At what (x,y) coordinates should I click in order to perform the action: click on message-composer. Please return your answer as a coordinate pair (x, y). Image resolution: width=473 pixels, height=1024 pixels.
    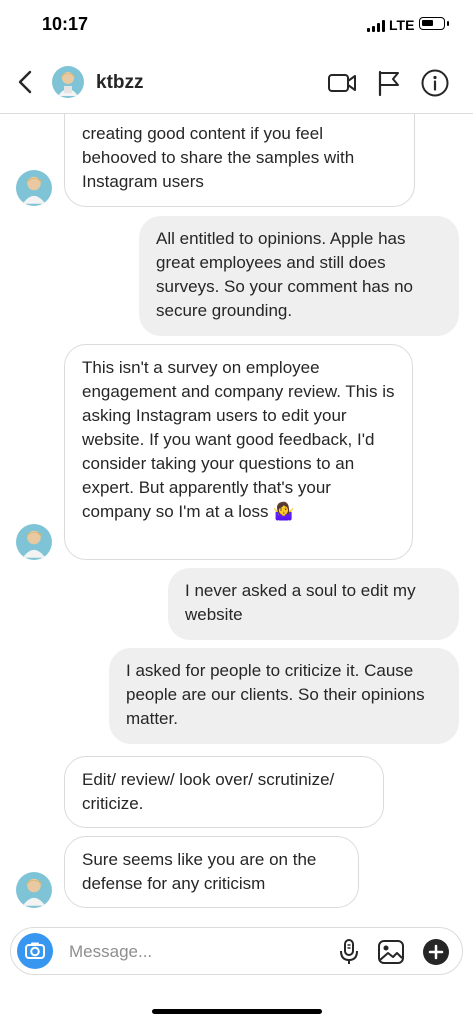
    Looking at the image, I should click on (236, 951).